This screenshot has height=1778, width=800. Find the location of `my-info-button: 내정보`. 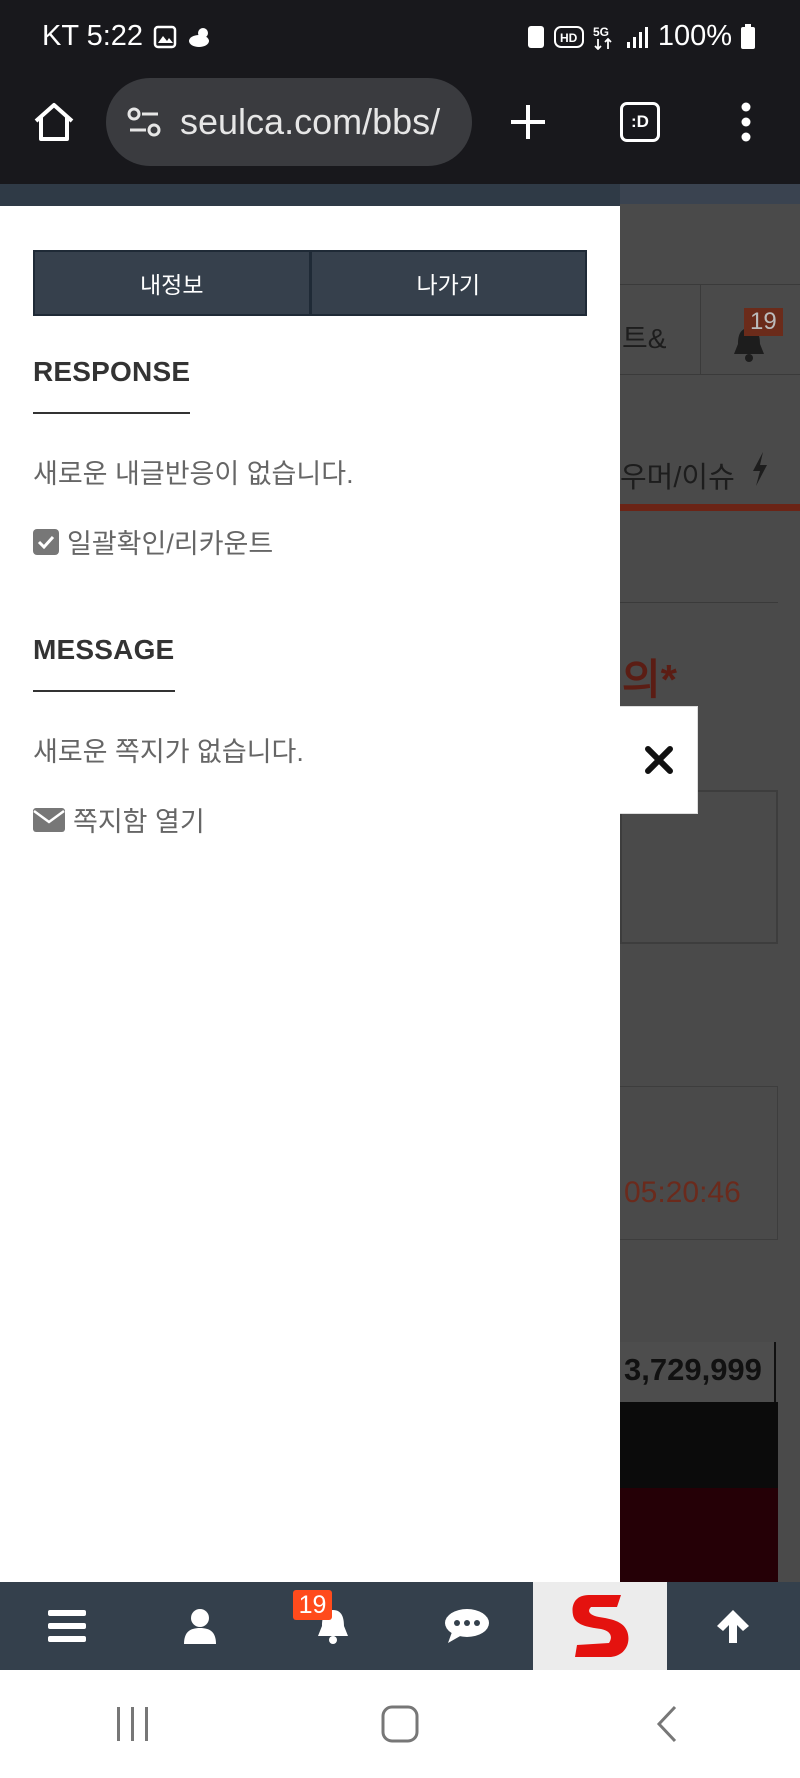

my-info-button: 내정보 is located at coordinates (172, 283).